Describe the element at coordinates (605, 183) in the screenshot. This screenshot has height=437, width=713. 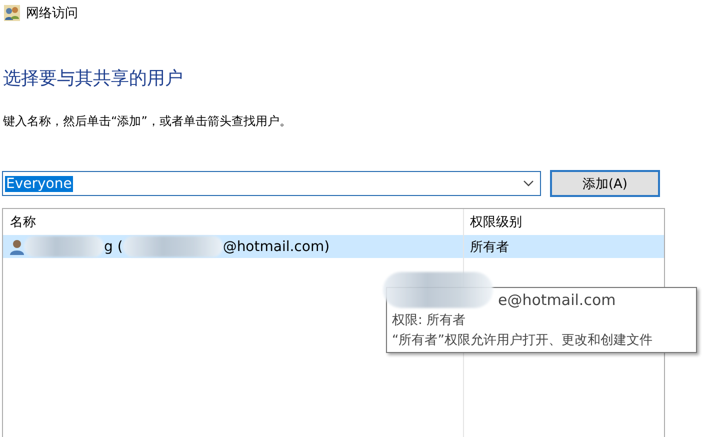
I see `add-button: 添加(A)` at that location.